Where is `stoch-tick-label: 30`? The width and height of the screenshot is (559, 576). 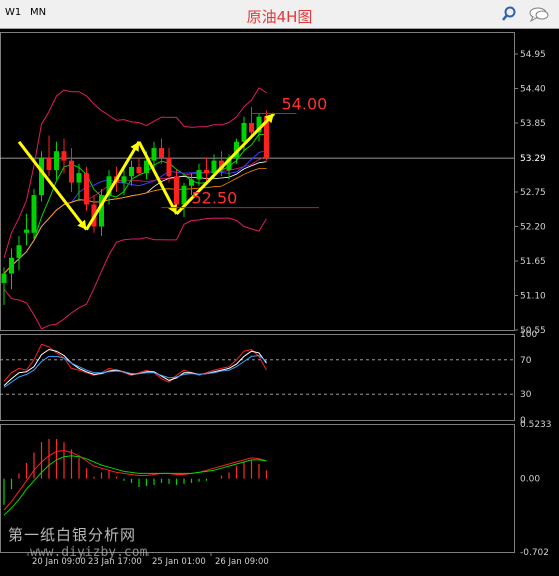 stoch-tick-label: 30 is located at coordinates (526, 395).